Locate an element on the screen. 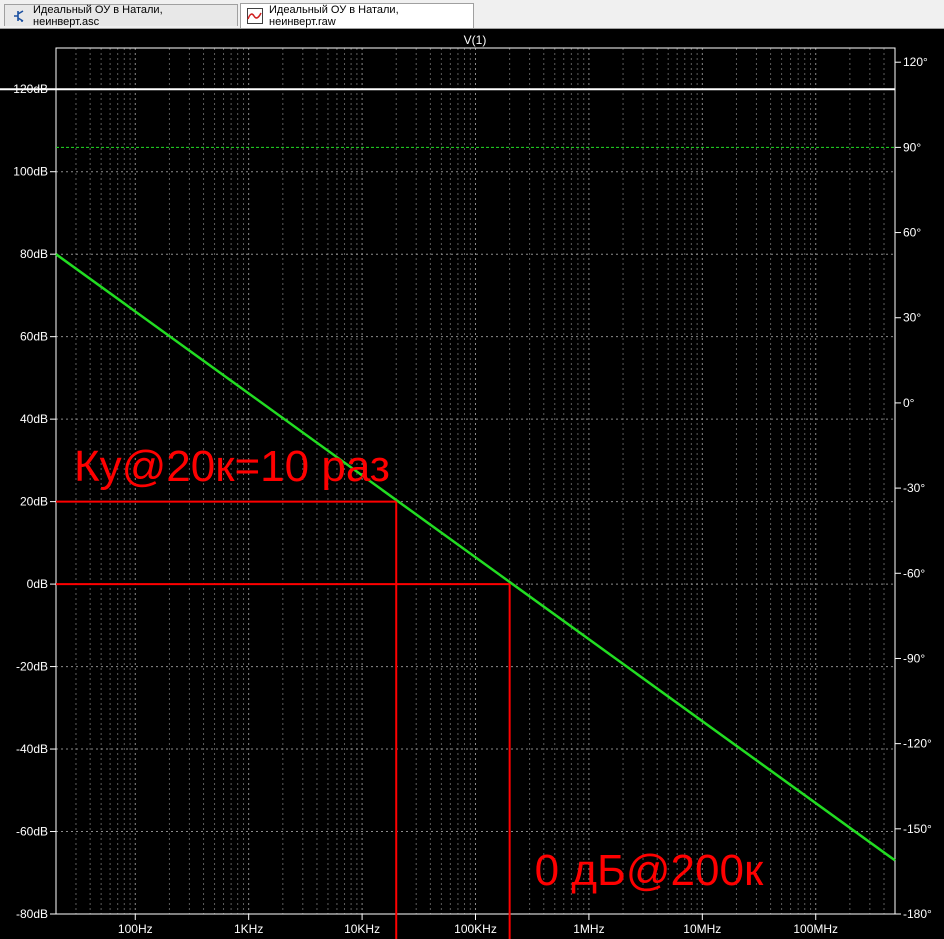  trace-title: V(1) is located at coordinates (475, 40).